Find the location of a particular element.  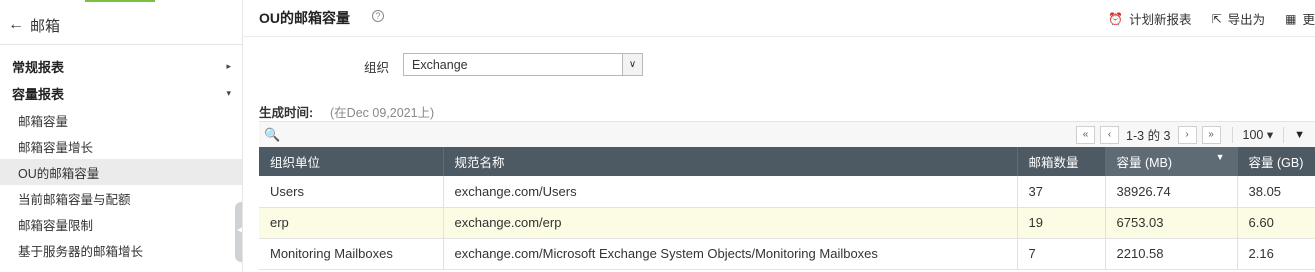

org-select-value: Exchange is located at coordinates (440, 64).